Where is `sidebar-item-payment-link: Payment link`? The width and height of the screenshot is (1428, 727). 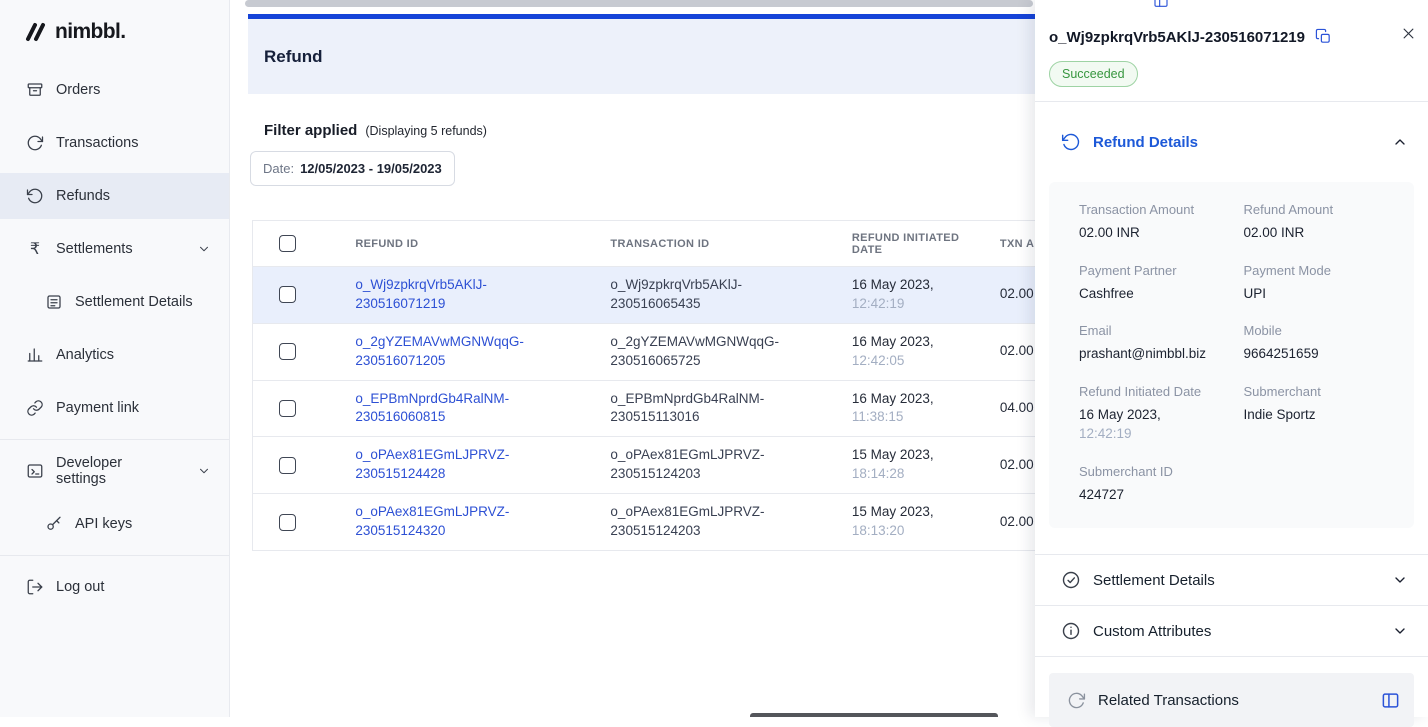 sidebar-item-payment-link: Payment link is located at coordinates (114, 408).